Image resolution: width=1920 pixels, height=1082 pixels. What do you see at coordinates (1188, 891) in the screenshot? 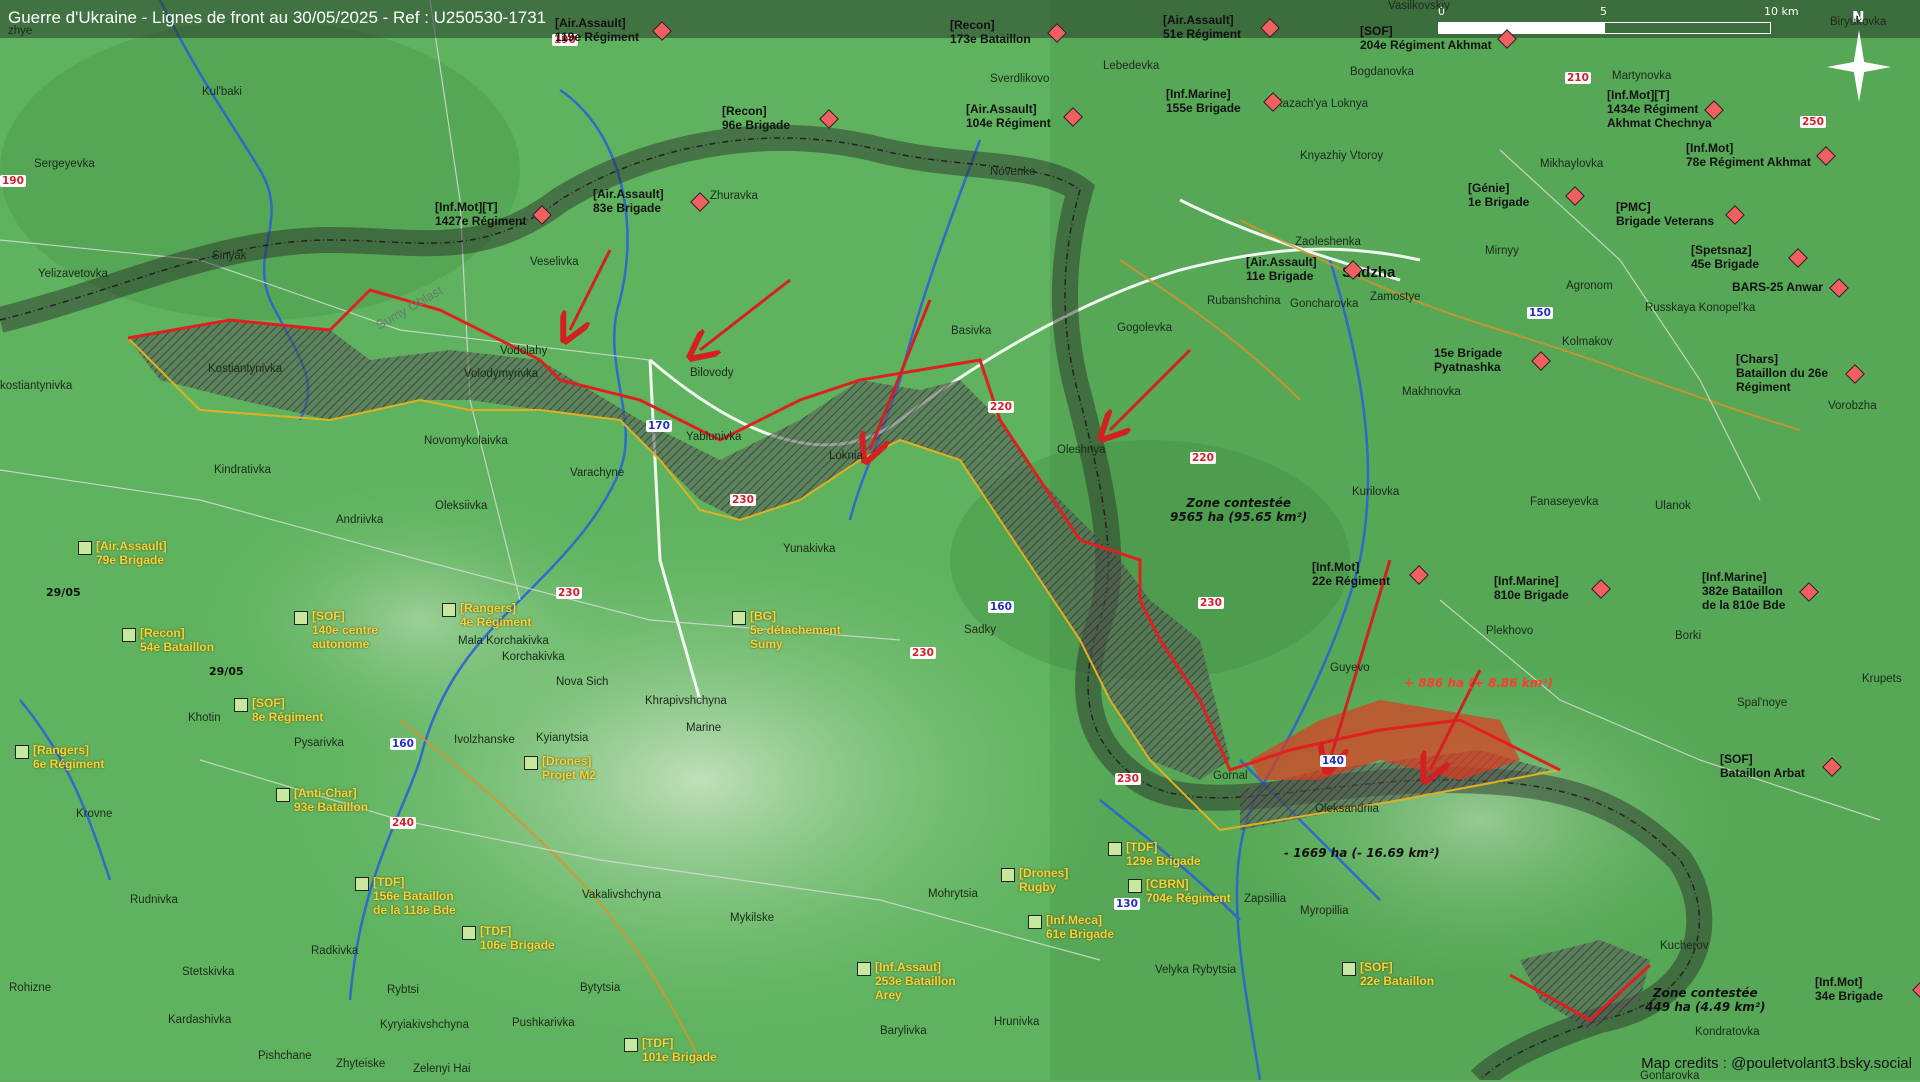
I see `ua-unit-label: [CBRN] 704e Régiment` at bounding box center [1188, 891].